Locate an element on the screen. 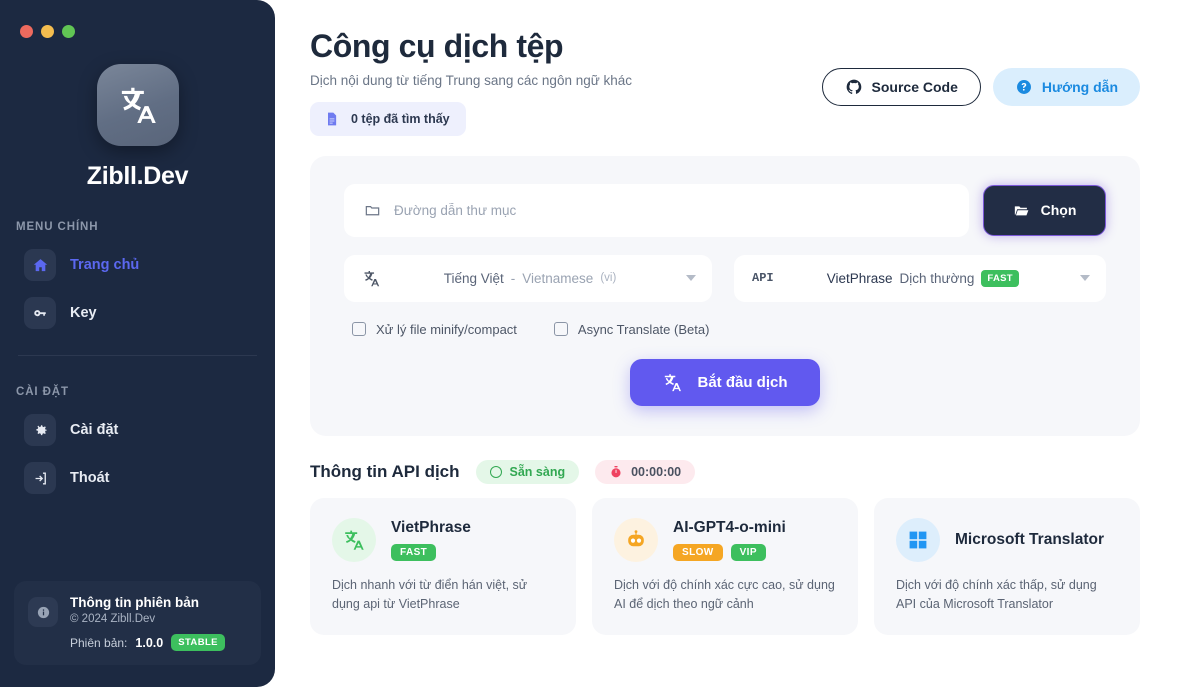 Image resolution: width=1187 pixels, height=687 pixels. card-header: VietPhrase FAST is located at coordinates (443, 539).